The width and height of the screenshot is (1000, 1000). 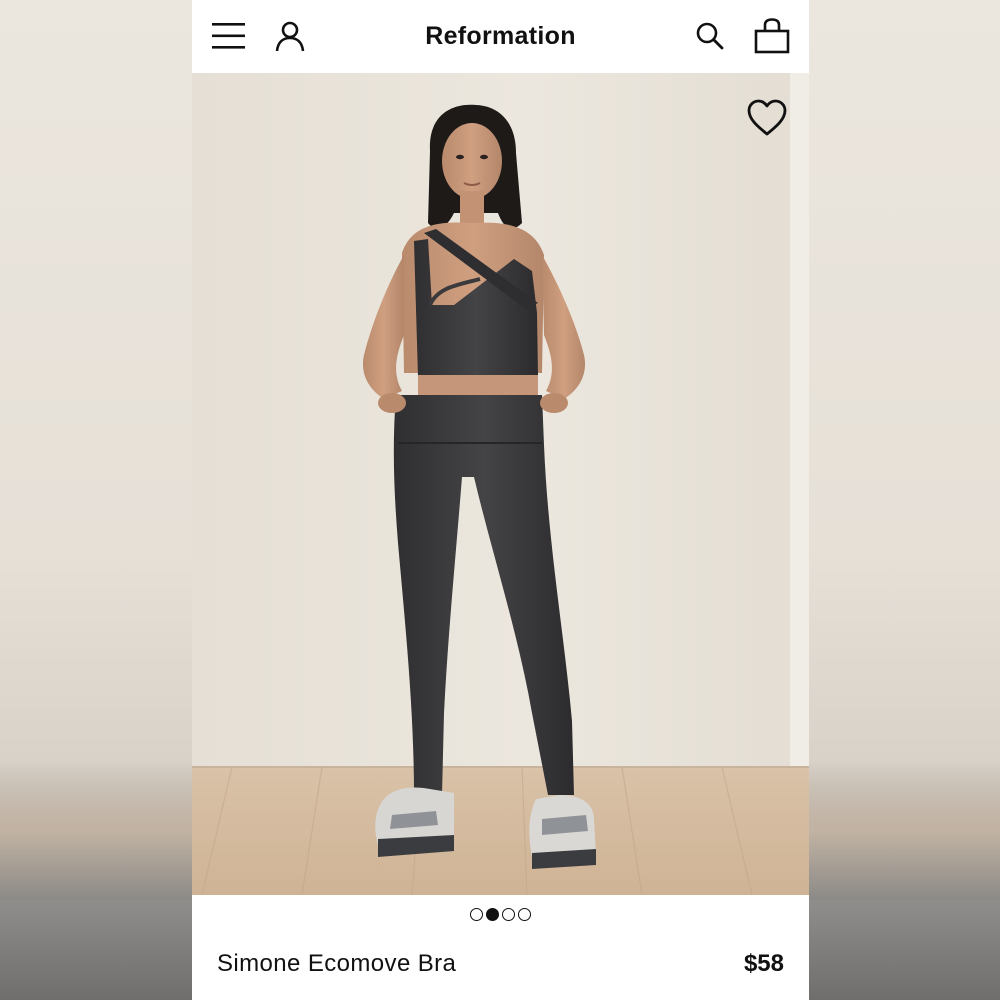 What do you see at coordinates (500, 914) in the screenshot?
I see `image-carousel-pager` at bounding box center [500, 914].